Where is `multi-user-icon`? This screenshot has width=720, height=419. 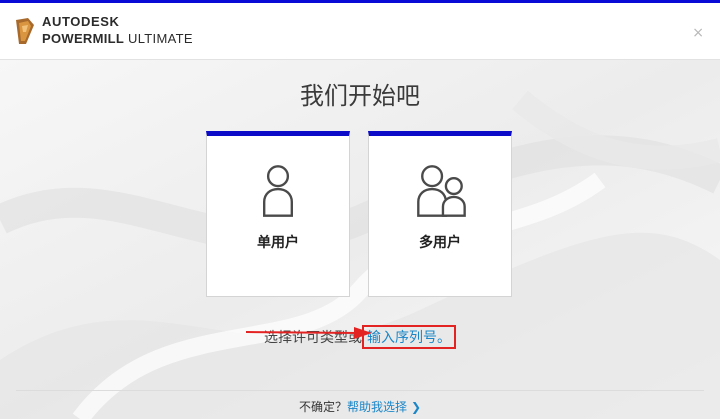 multi-user-icon is located at coordinates (441, 191).